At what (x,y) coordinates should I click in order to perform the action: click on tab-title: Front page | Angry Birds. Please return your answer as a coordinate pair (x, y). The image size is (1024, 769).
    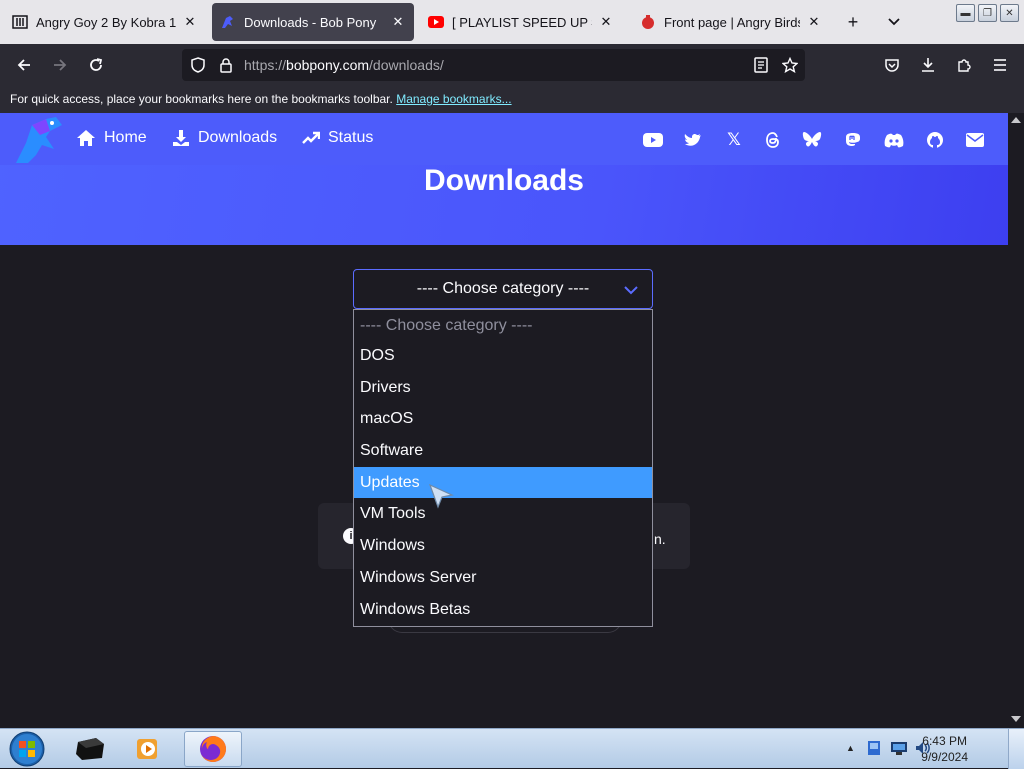
    Looking at the image, I should click on (732, 22).